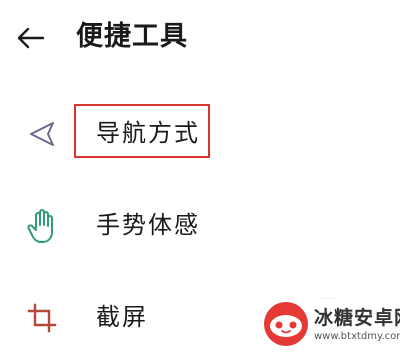  Describe the element at coordinates (286, 324) in the screenshot. I see `watermark-logo-icon` at that location.